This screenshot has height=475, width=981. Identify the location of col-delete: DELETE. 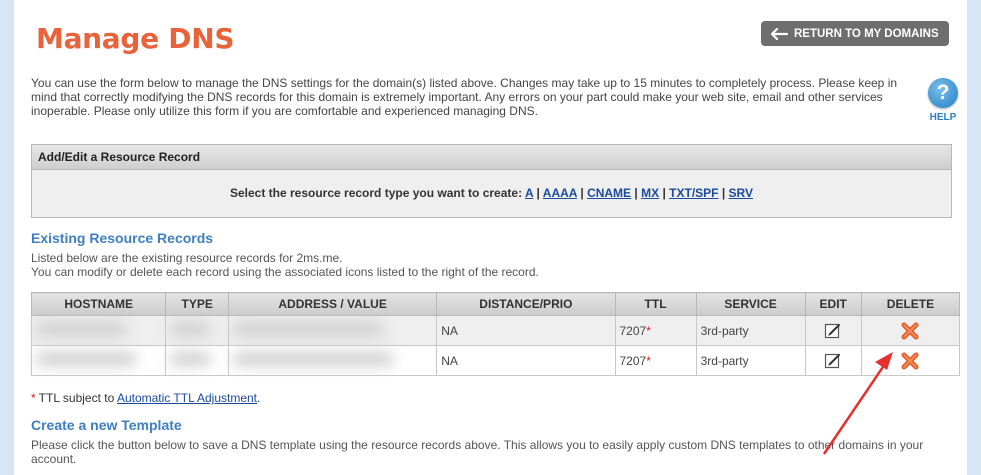
(910, 304).